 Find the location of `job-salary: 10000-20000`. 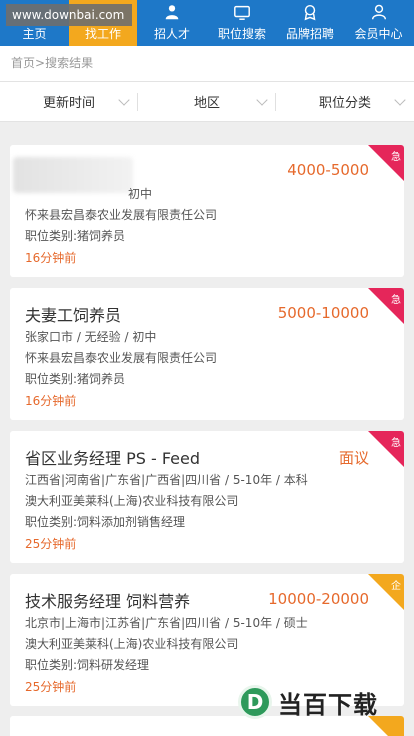

job-salary: 10000-20000 is located at coordinates (318, 599).